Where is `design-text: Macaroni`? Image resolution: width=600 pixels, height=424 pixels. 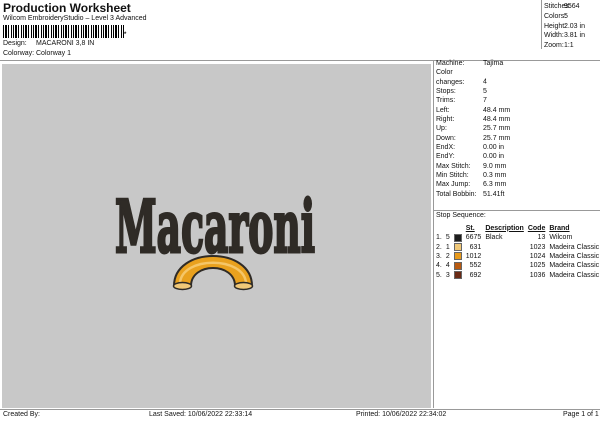 design-text: Macaroni is located at coordinates (215, 226).